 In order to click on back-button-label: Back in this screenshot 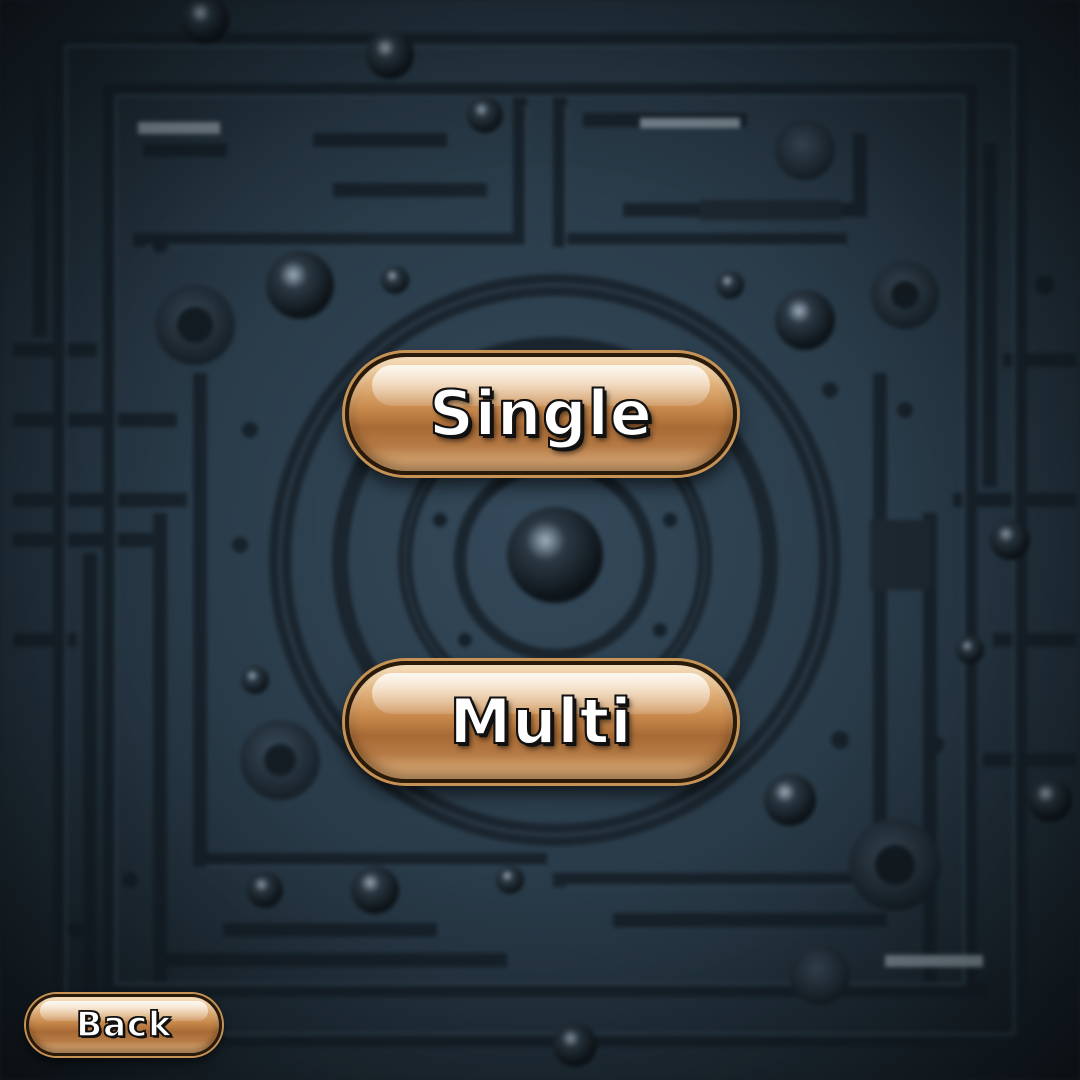, I will do `click(123, 1025)`.